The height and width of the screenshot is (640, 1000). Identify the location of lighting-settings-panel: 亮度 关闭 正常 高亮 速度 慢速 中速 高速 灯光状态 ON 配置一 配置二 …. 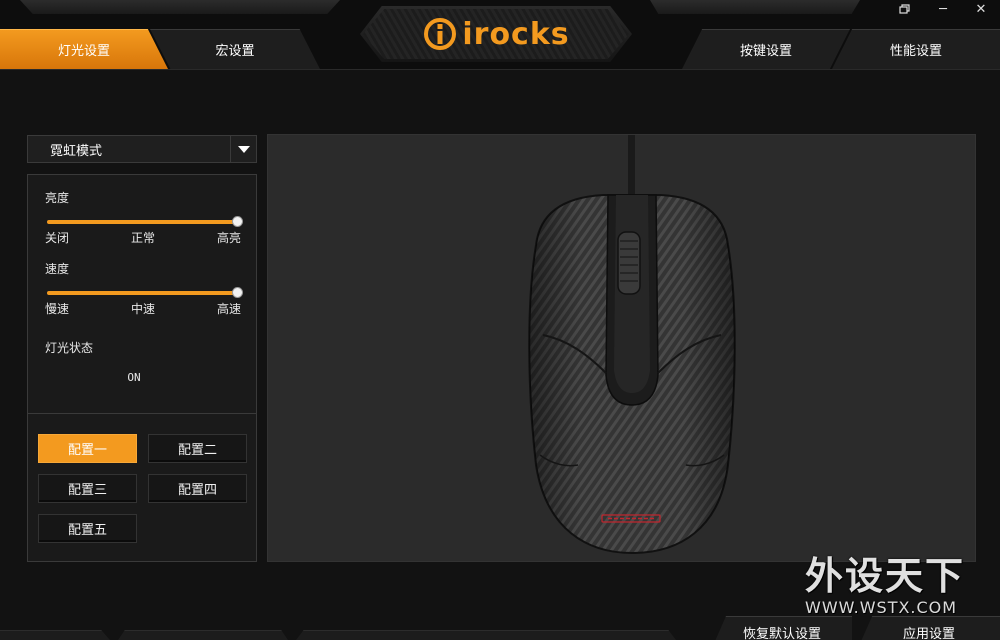
(142, 368).